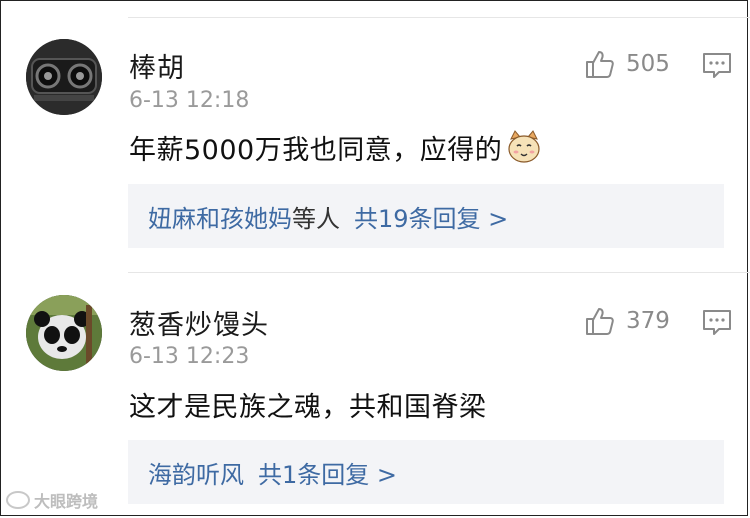 The image size is (750, 518). Describe the element at coordinates (316, 150) in the screenshot. I see `comment-text: 年薪5000万我也同意，应得的` at that location.